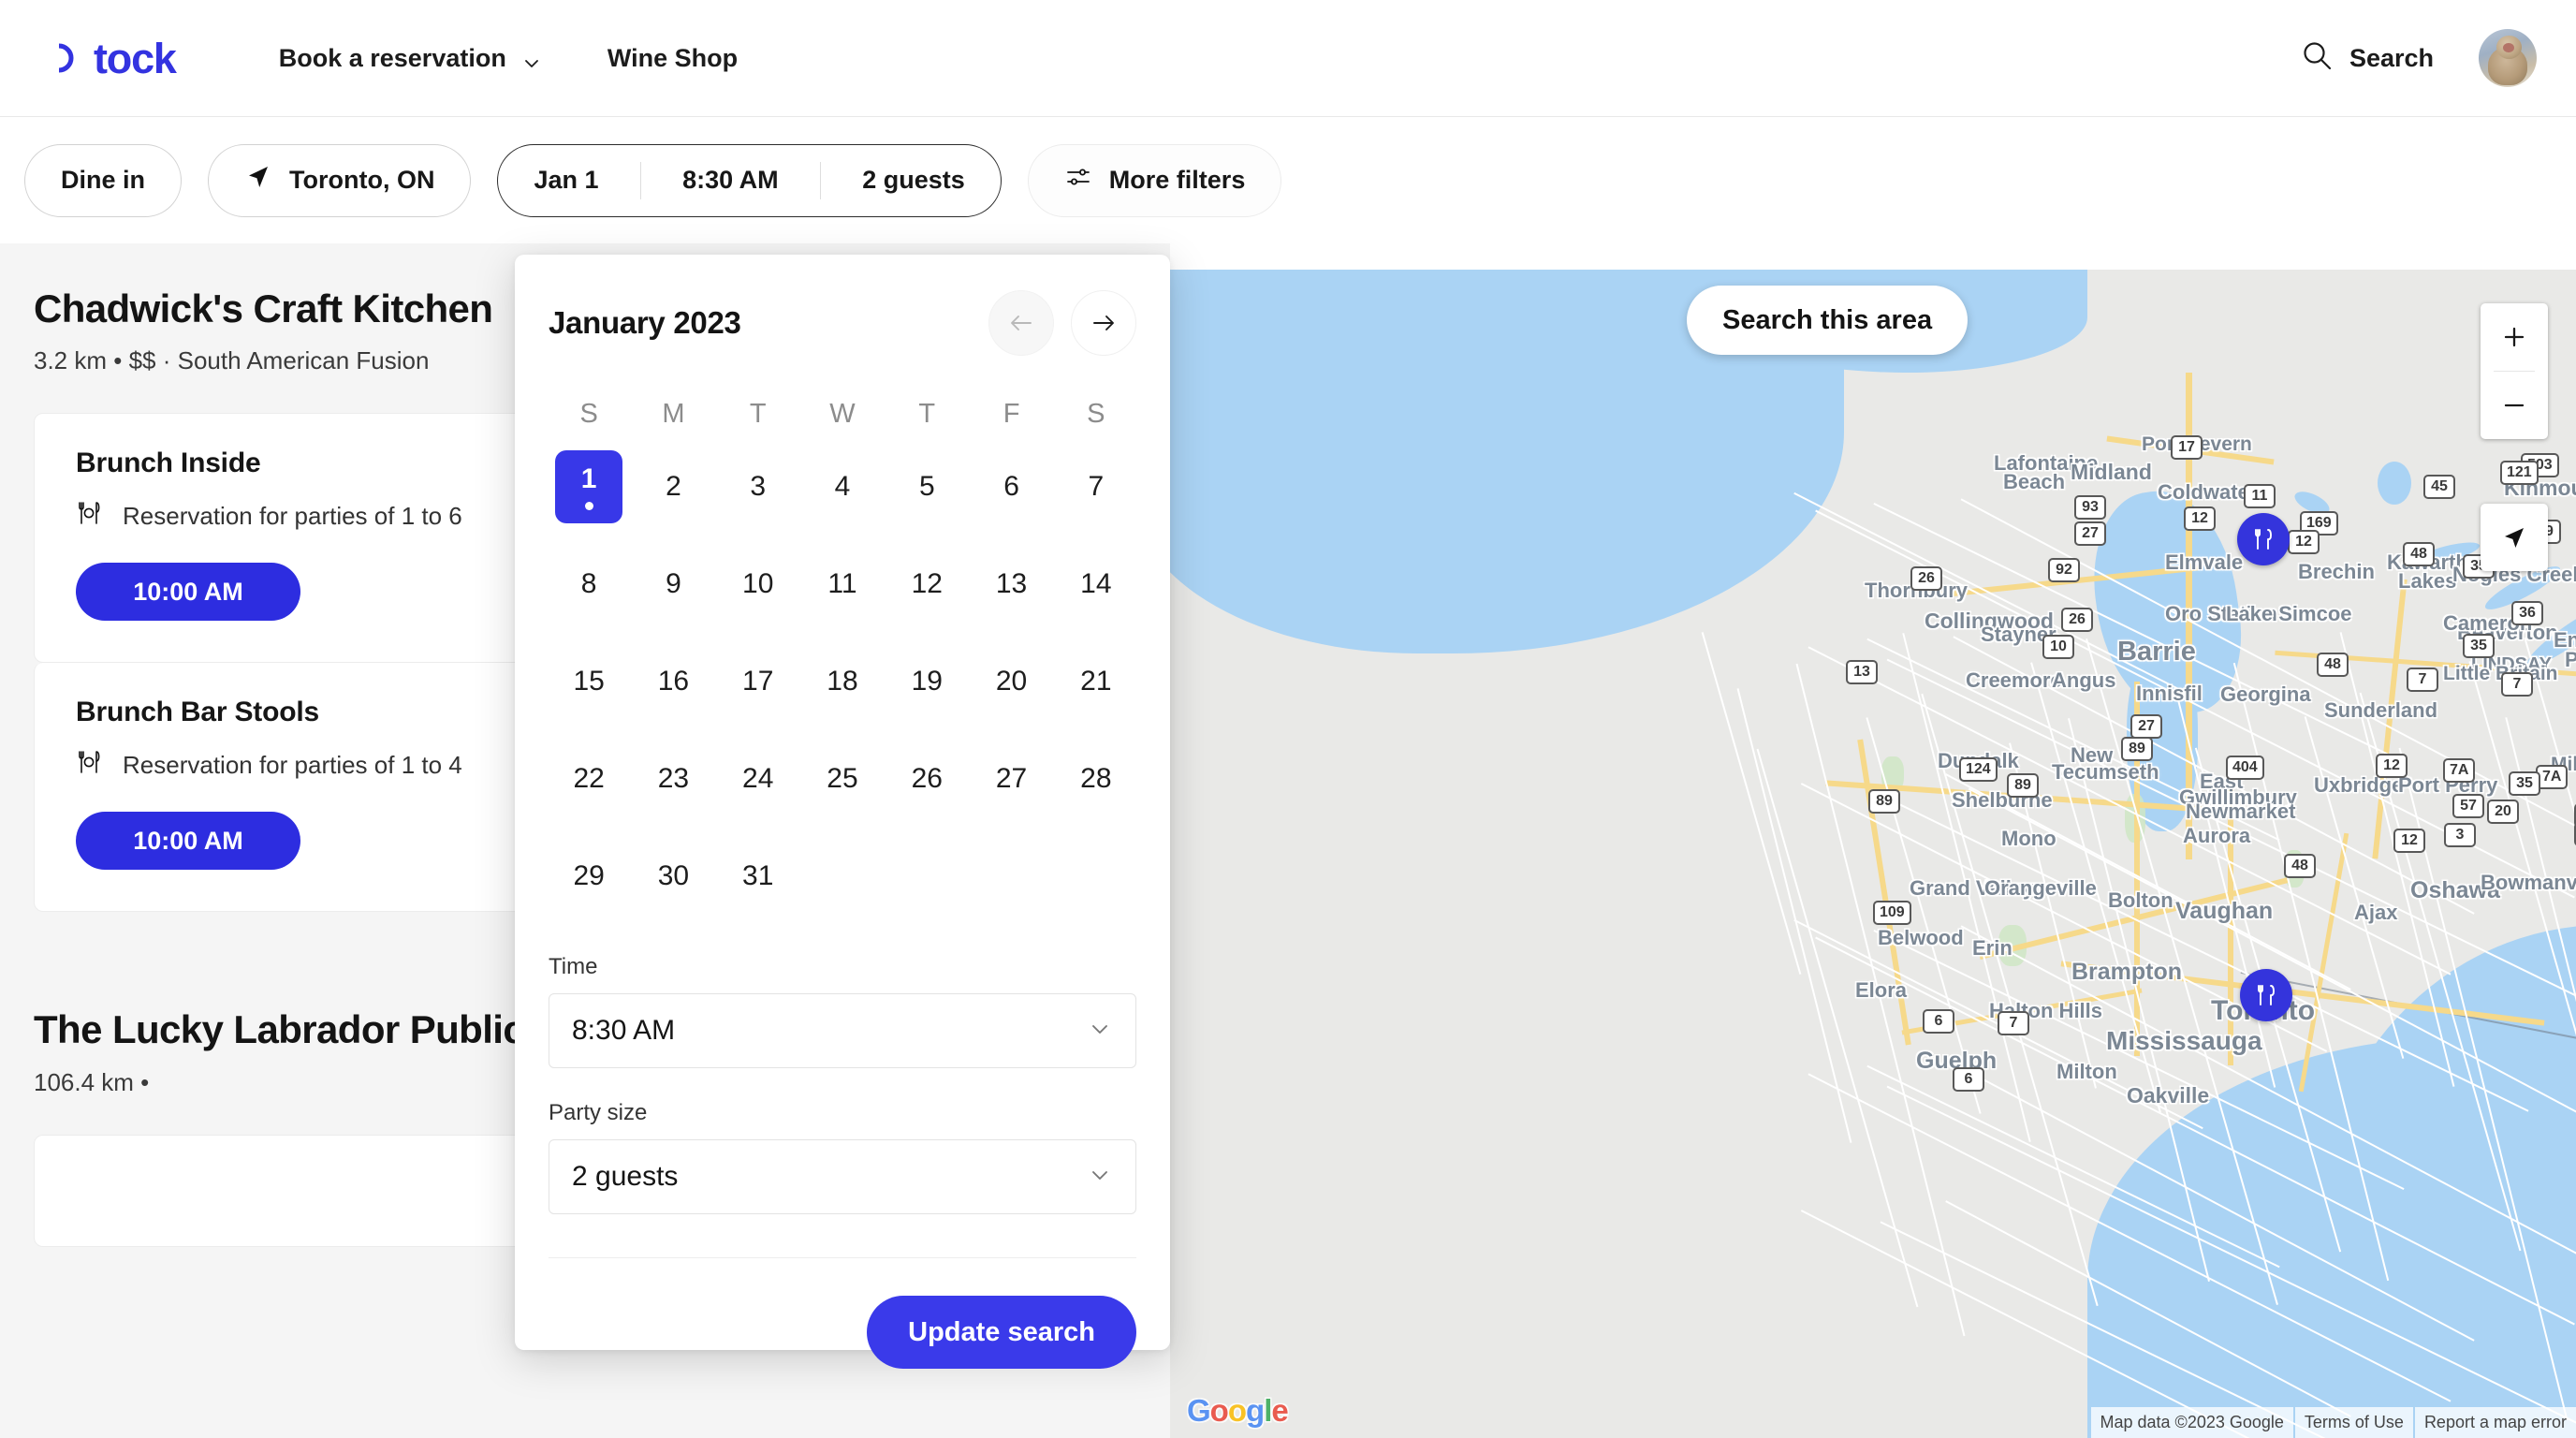 The height and width of the screenshot is (1438, 2576). What do you see at coordinates (1100, 1031) in the screenshot?
I see `chevron-down-icon` at bounding box center [1100, 1031].